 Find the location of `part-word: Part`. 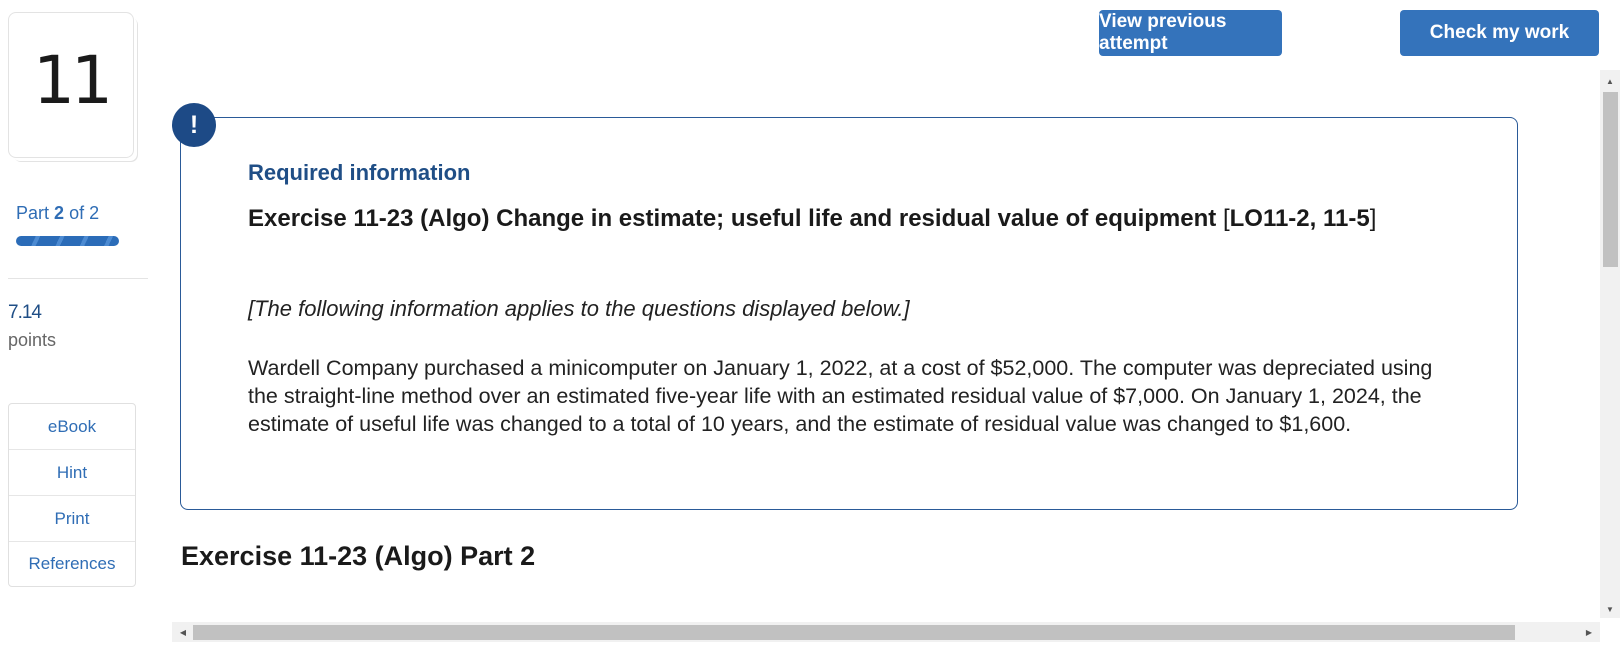

part-word: Part is located at coordinates (33, 213).